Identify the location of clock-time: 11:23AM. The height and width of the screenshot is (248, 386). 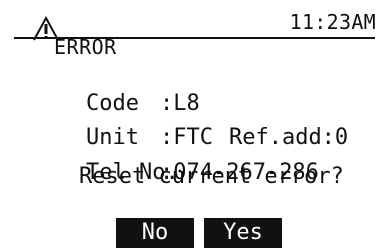
(332, 22).